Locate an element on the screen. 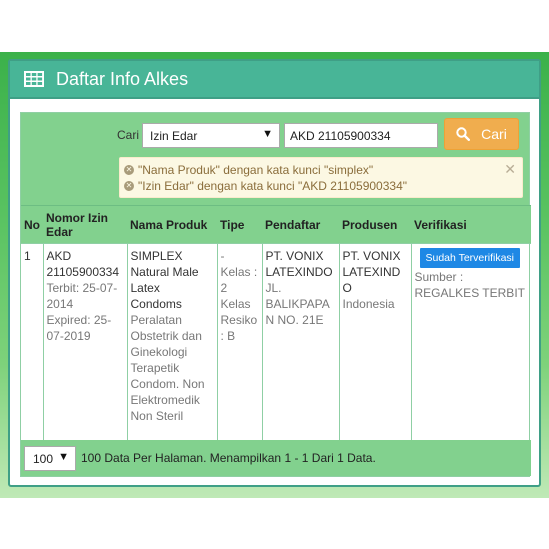 Image resolution: width=549 pixels, height=549 pixels. search-label: Cari is located at coordinates (128, 135).